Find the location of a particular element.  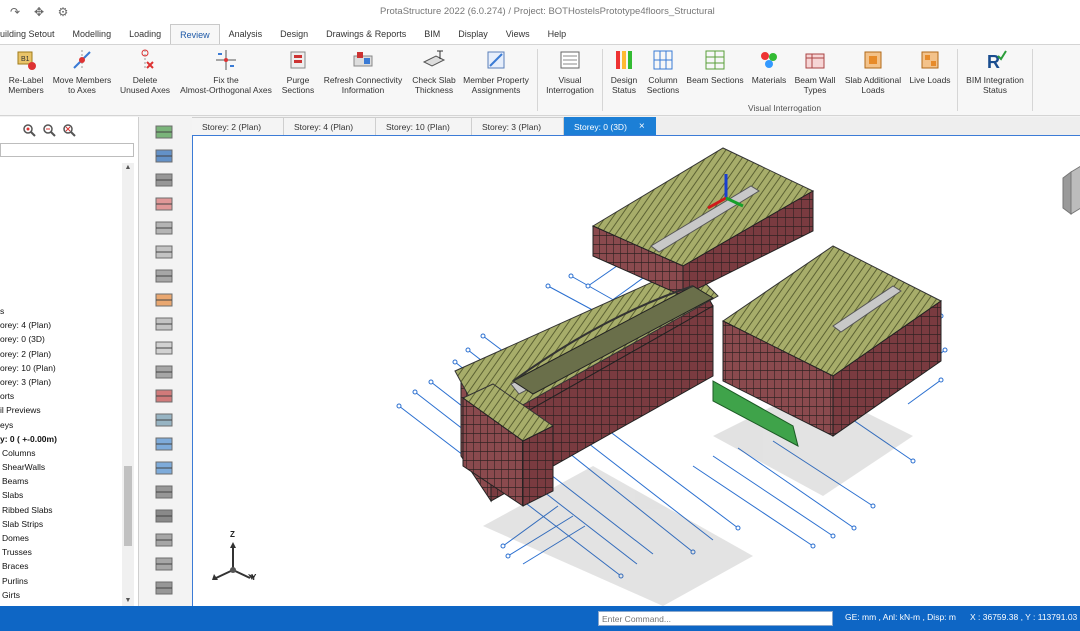

tree-item: il Previews is located at coordinates (62, 410).